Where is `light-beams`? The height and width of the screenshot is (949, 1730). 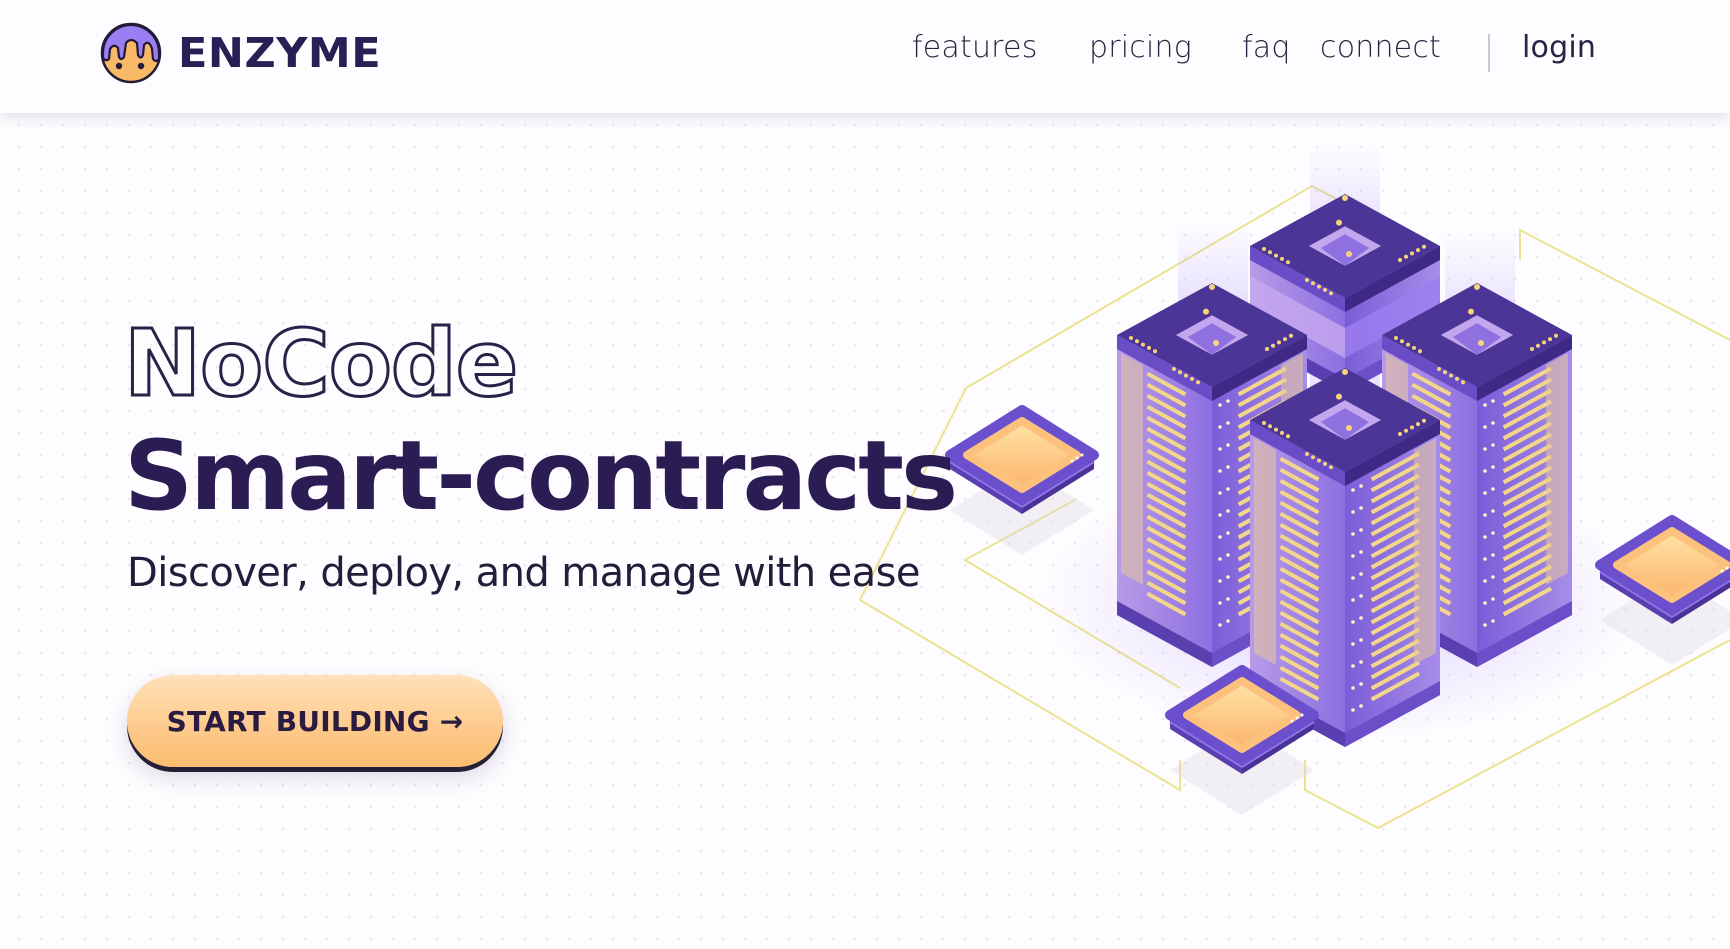
light-beams is located at coordinates (1346, 292).